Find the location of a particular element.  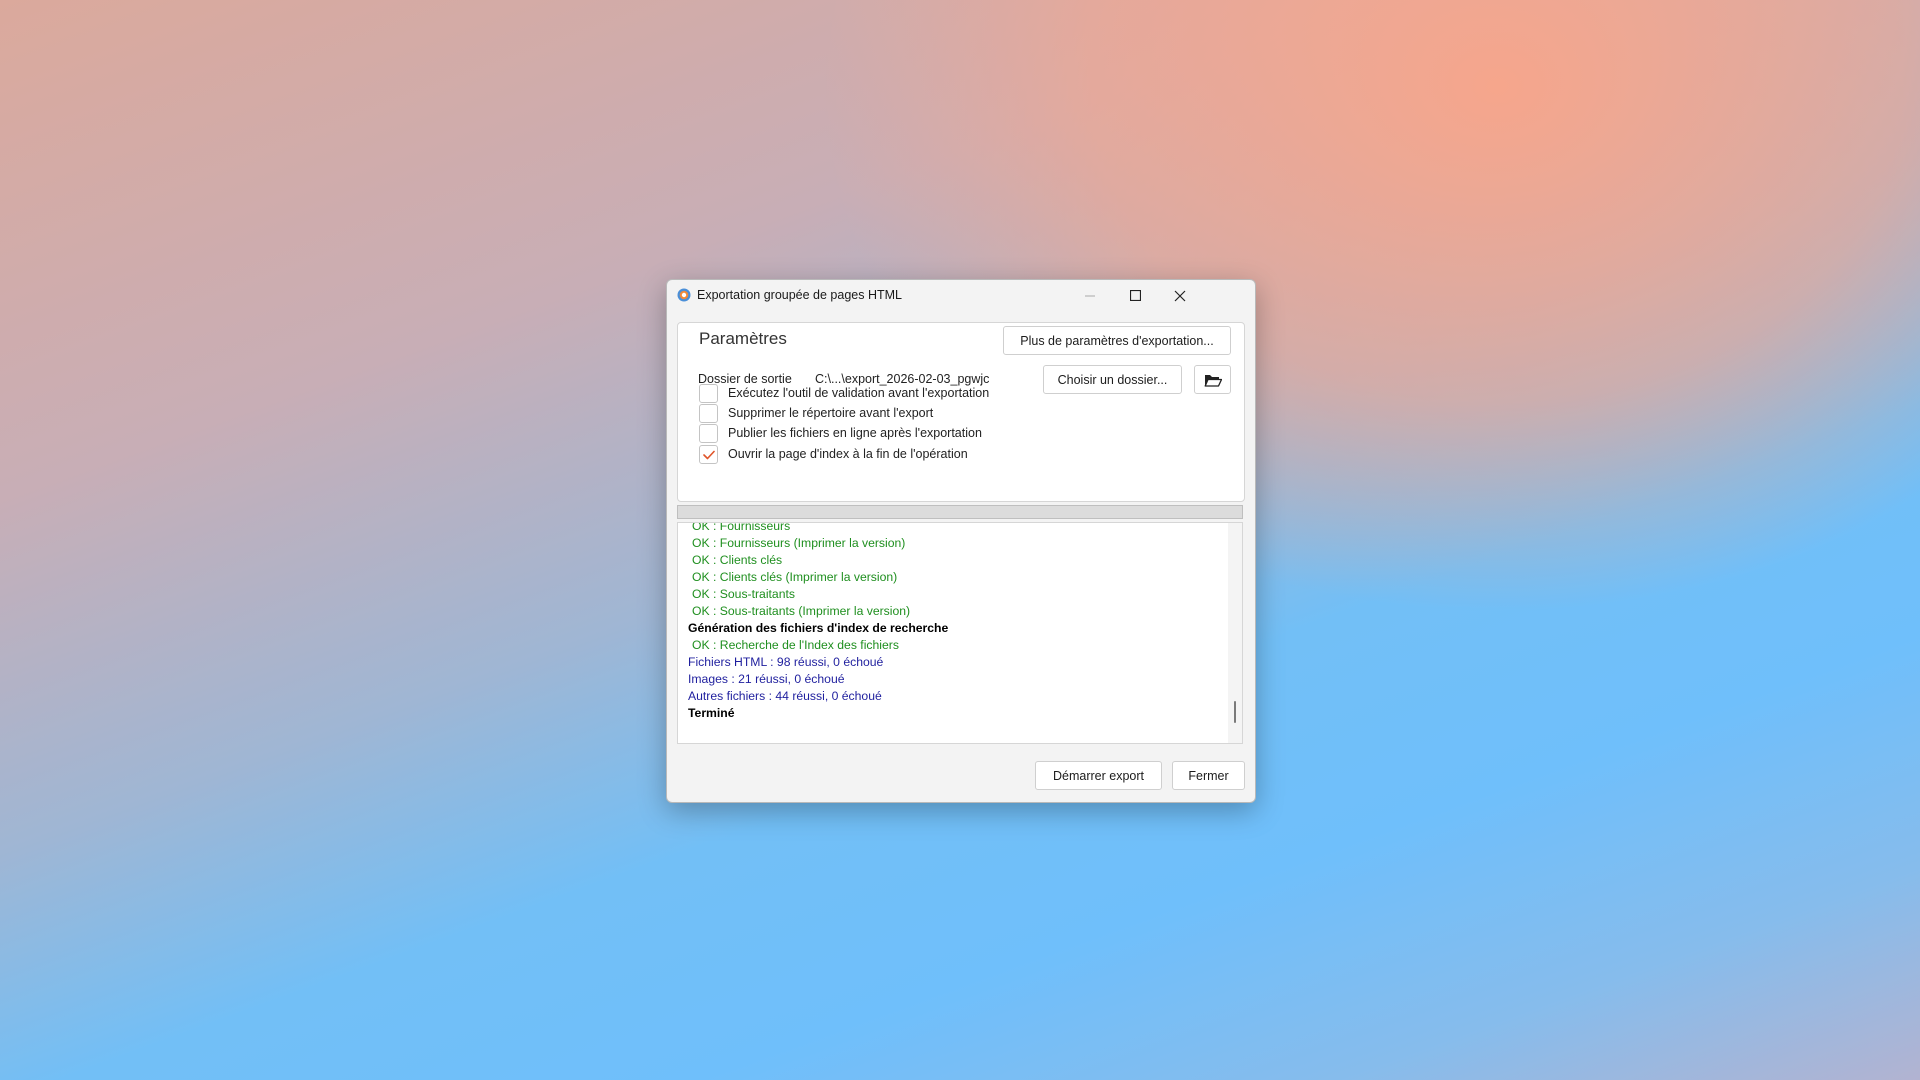

delete-directory-checkbox is located at coordinates (708, 413).